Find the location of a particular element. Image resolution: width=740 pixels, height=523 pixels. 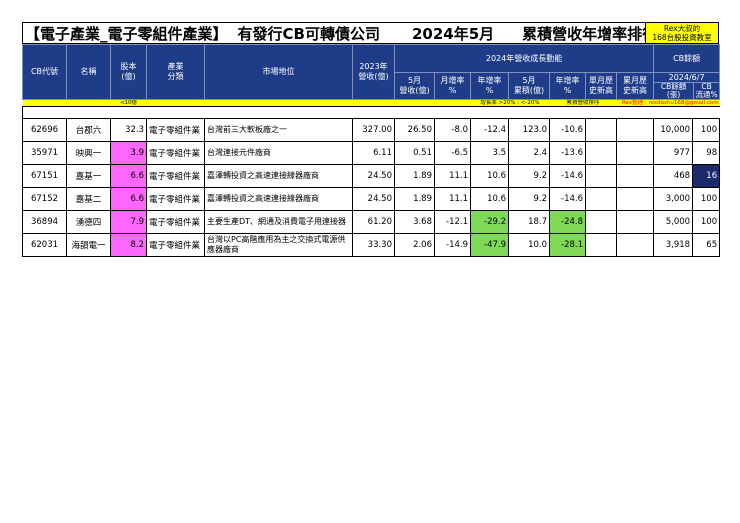

title-ranking: 累積營收年增率排行 is located at coordinates (583, 33).